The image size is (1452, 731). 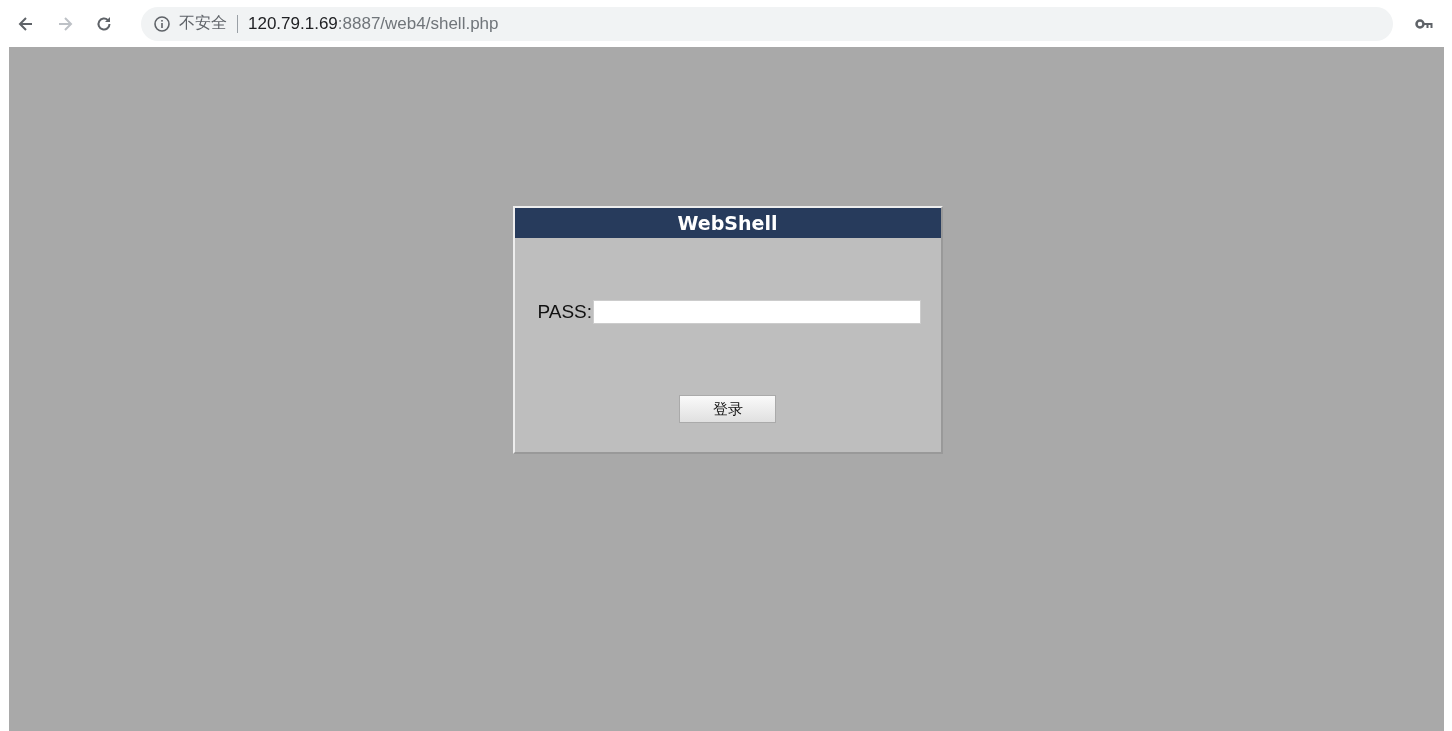 I want to click on address-bar: 不安全 120.79.1.69:8887/web4/shell.php, so click(x=767, y=23).